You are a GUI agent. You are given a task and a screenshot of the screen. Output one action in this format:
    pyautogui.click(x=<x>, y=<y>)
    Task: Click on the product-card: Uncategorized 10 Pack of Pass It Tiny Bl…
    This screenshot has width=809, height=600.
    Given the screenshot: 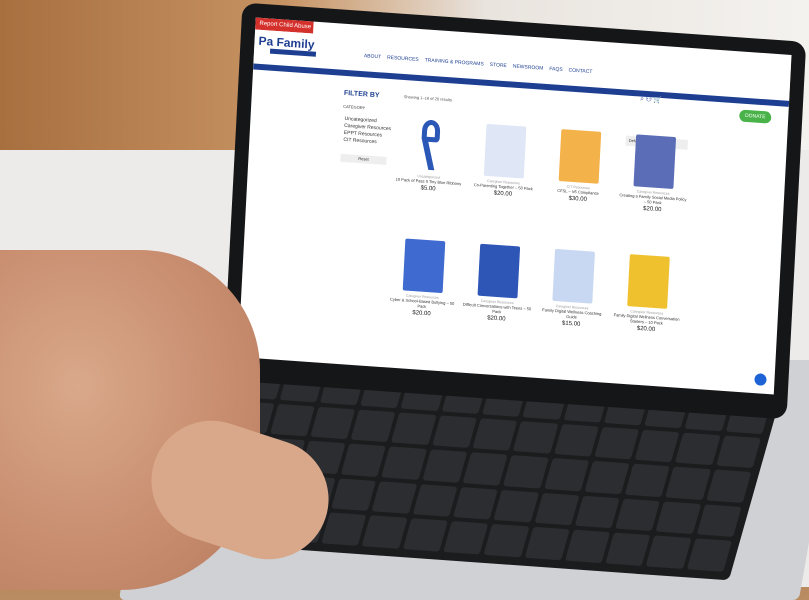 What is the action you would take?
    pyautogui.click(x=430, y=156)
    